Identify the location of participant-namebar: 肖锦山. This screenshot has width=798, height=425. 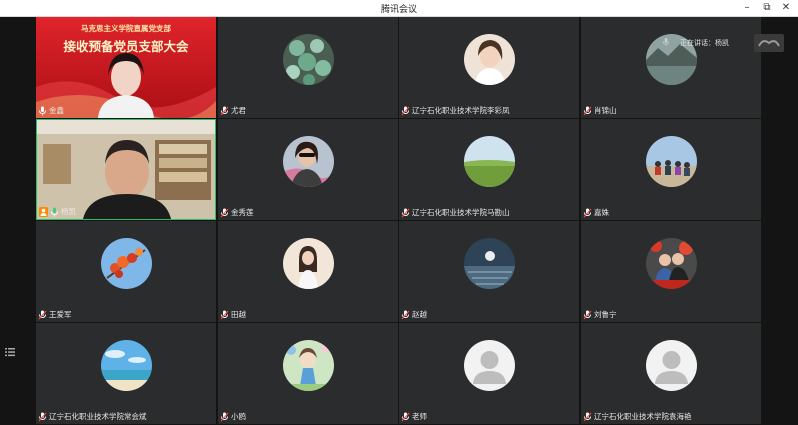
(600, 110).